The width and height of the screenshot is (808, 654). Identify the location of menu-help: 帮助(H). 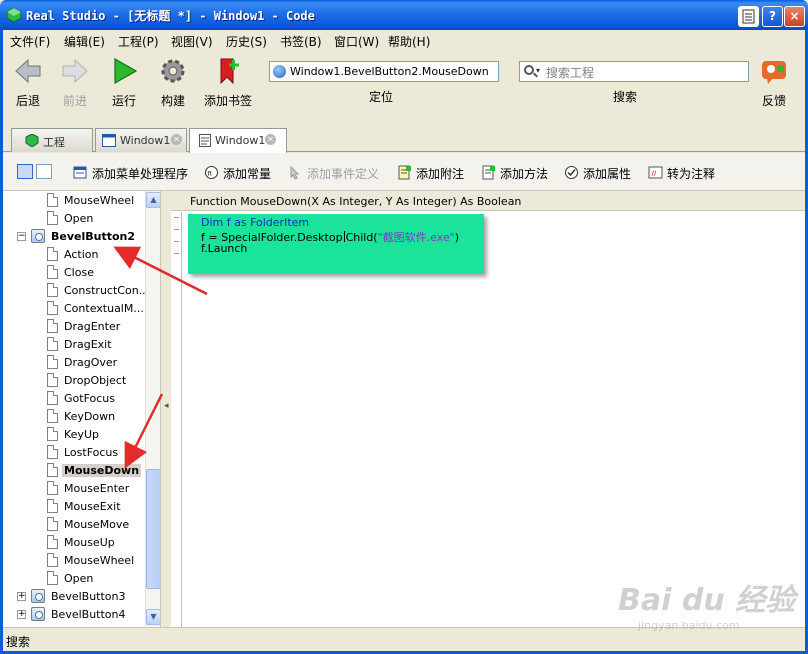
(409, 41).